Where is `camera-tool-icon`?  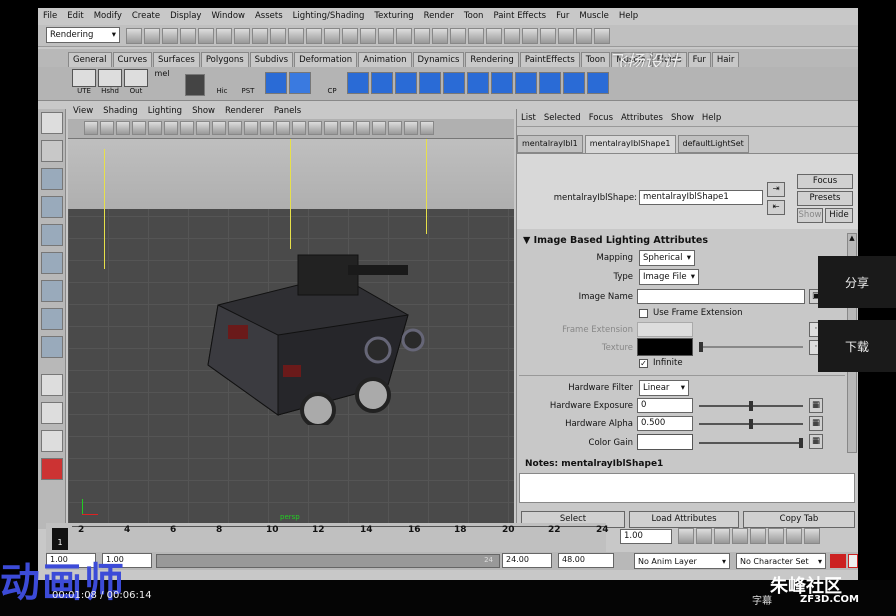
camera-tool-icon is located at coordinates (548, 36).